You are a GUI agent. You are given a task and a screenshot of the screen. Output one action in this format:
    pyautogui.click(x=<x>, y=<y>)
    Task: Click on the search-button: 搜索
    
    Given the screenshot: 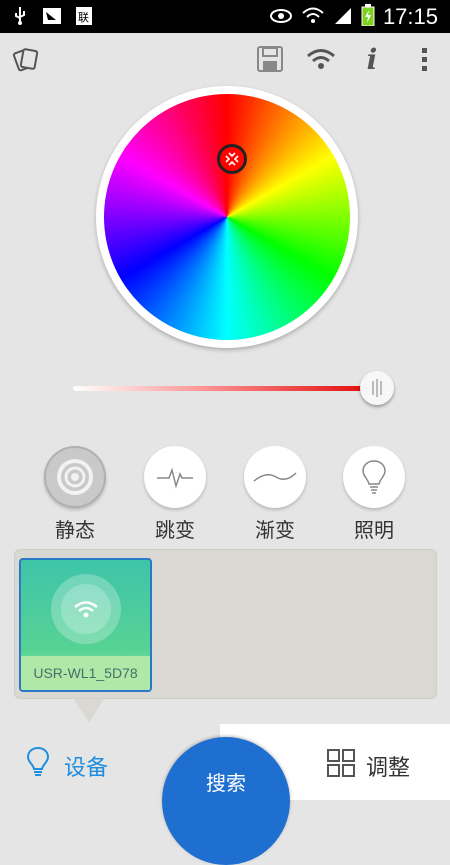 What is the action you would take?
    pyautogui.click(x=226, y=801)
    